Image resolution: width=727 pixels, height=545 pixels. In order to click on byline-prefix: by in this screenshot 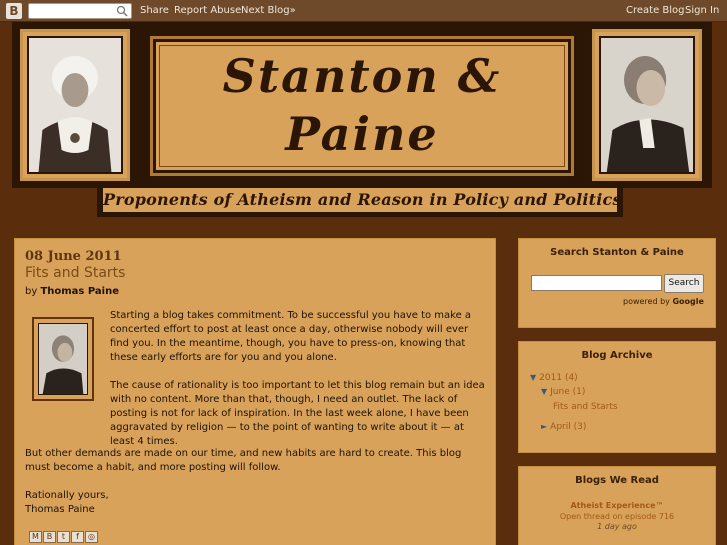, I will do `click(31, 291)`.